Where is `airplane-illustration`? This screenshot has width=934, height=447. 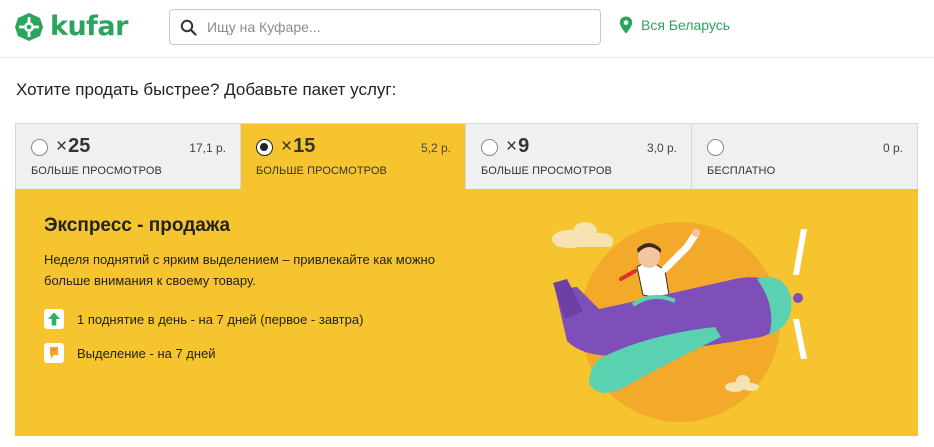
airplane-illustration is located at coordinates (679, 322).